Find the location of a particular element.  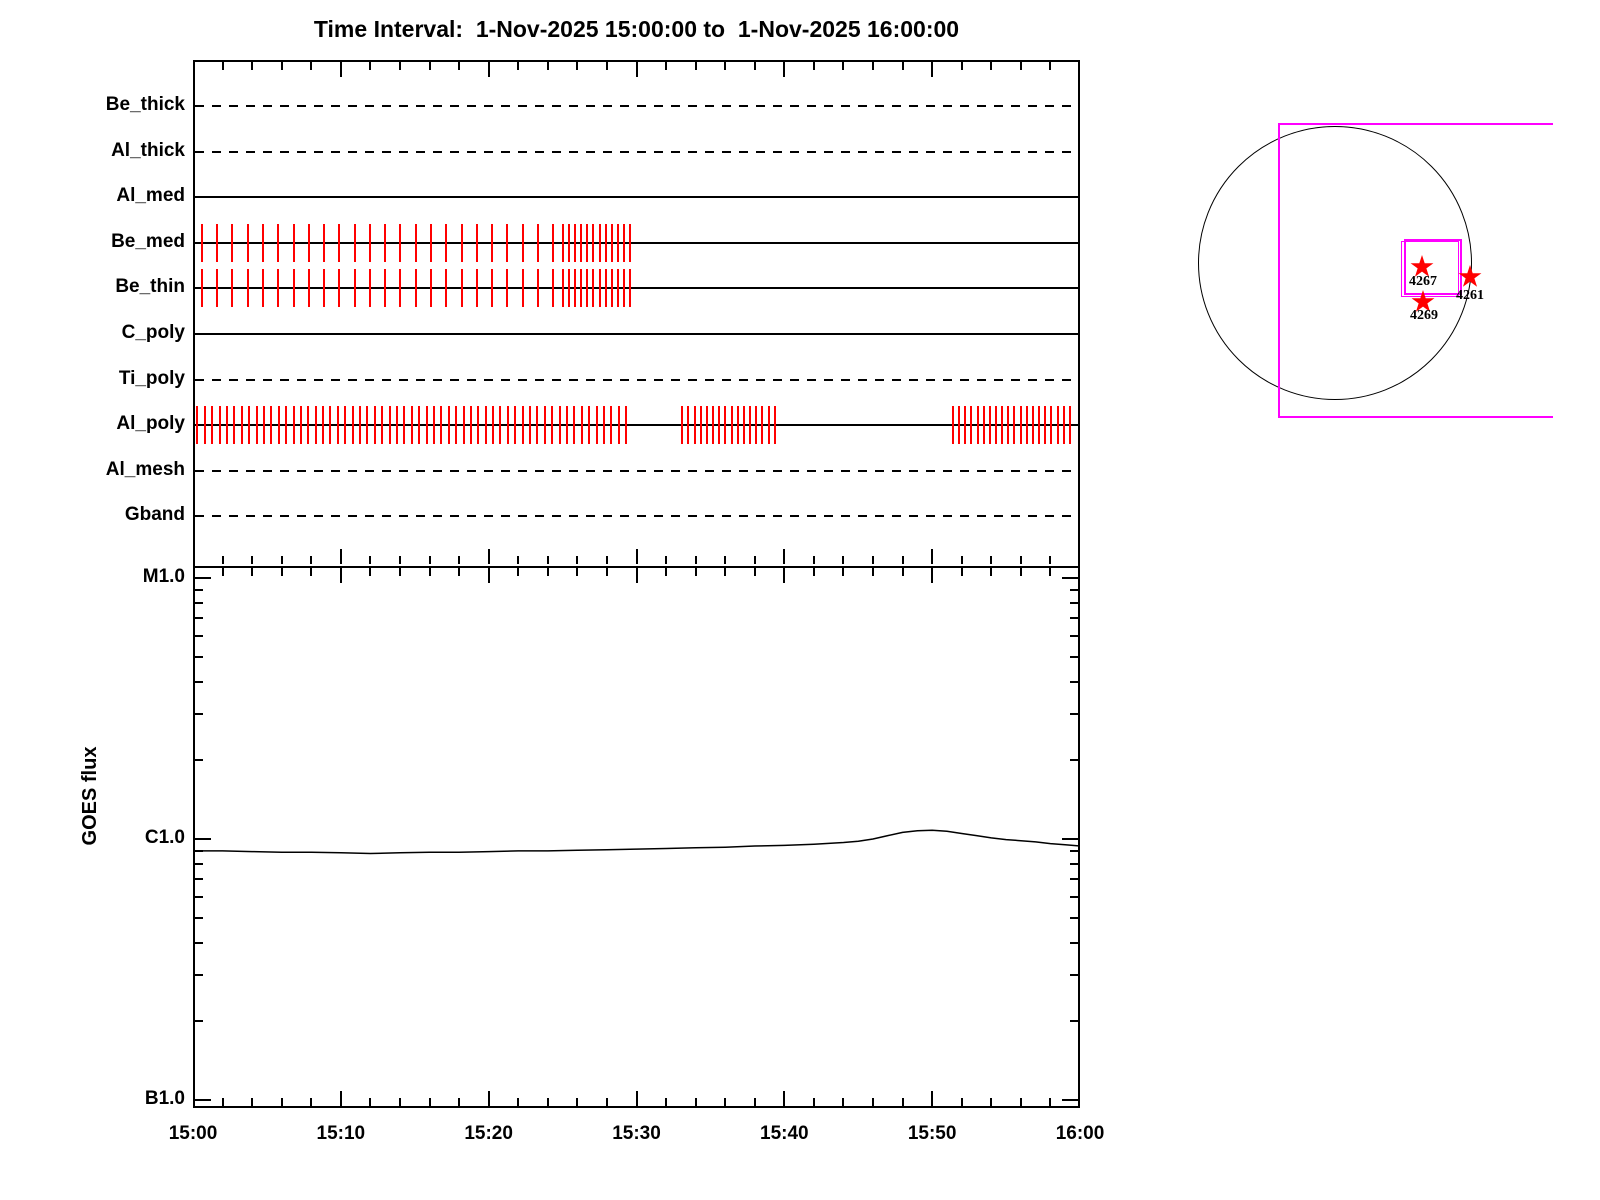

filter-row-label: C_poly is located at coordinates (153, 332).